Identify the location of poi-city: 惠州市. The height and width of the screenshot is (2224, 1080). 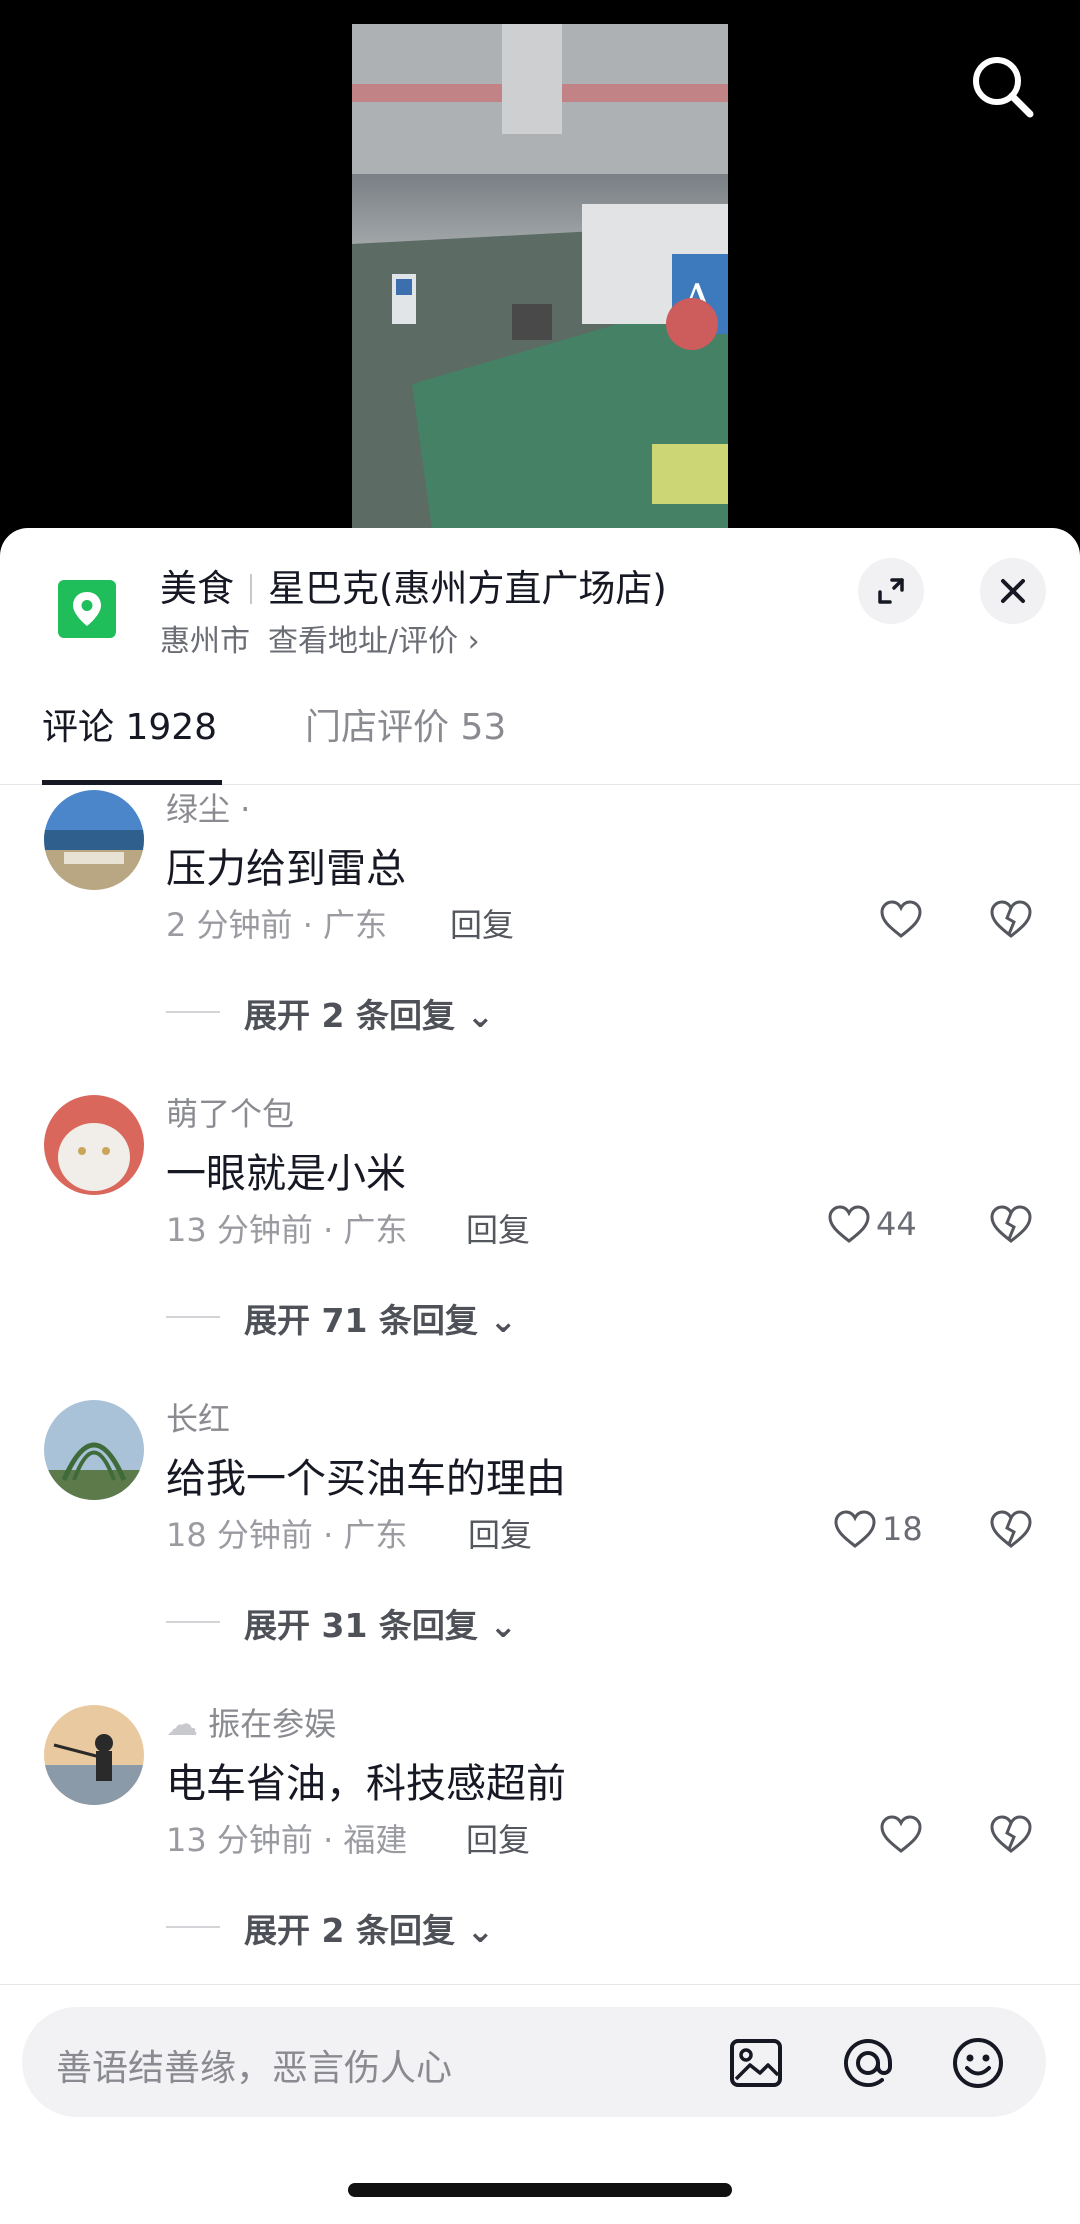
(205, 641).